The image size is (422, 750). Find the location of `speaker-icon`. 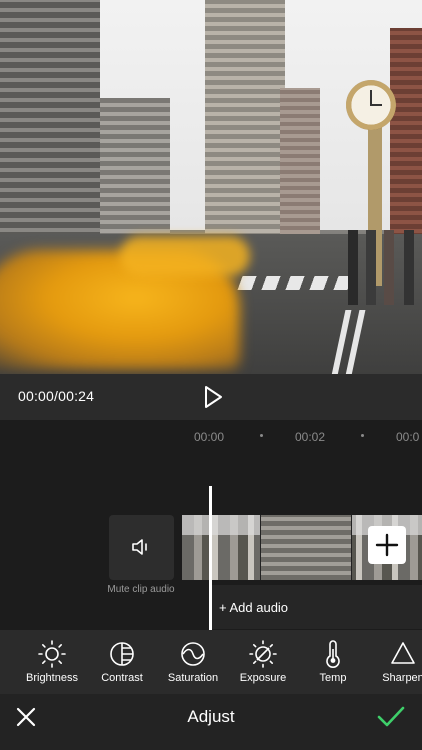

speaker-icon is located at coordinates (139, 547).